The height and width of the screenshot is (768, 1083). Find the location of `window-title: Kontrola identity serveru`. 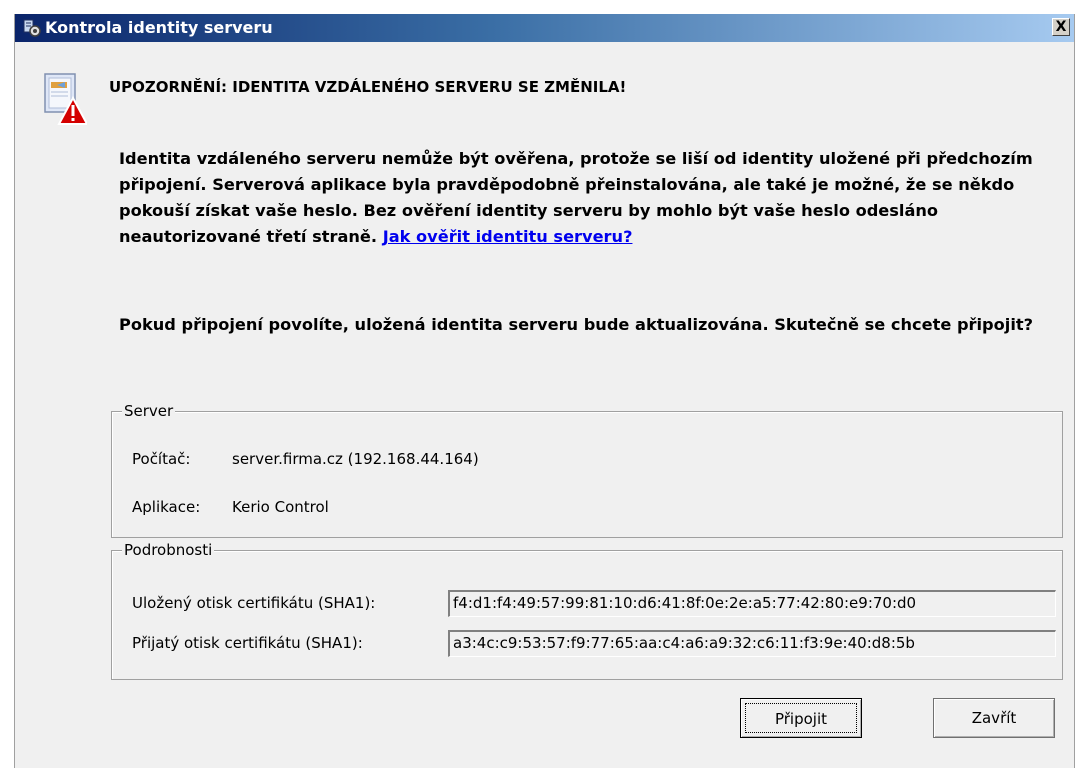

window-title: Kontrola identity serveru is located at coordinates (159, 27).